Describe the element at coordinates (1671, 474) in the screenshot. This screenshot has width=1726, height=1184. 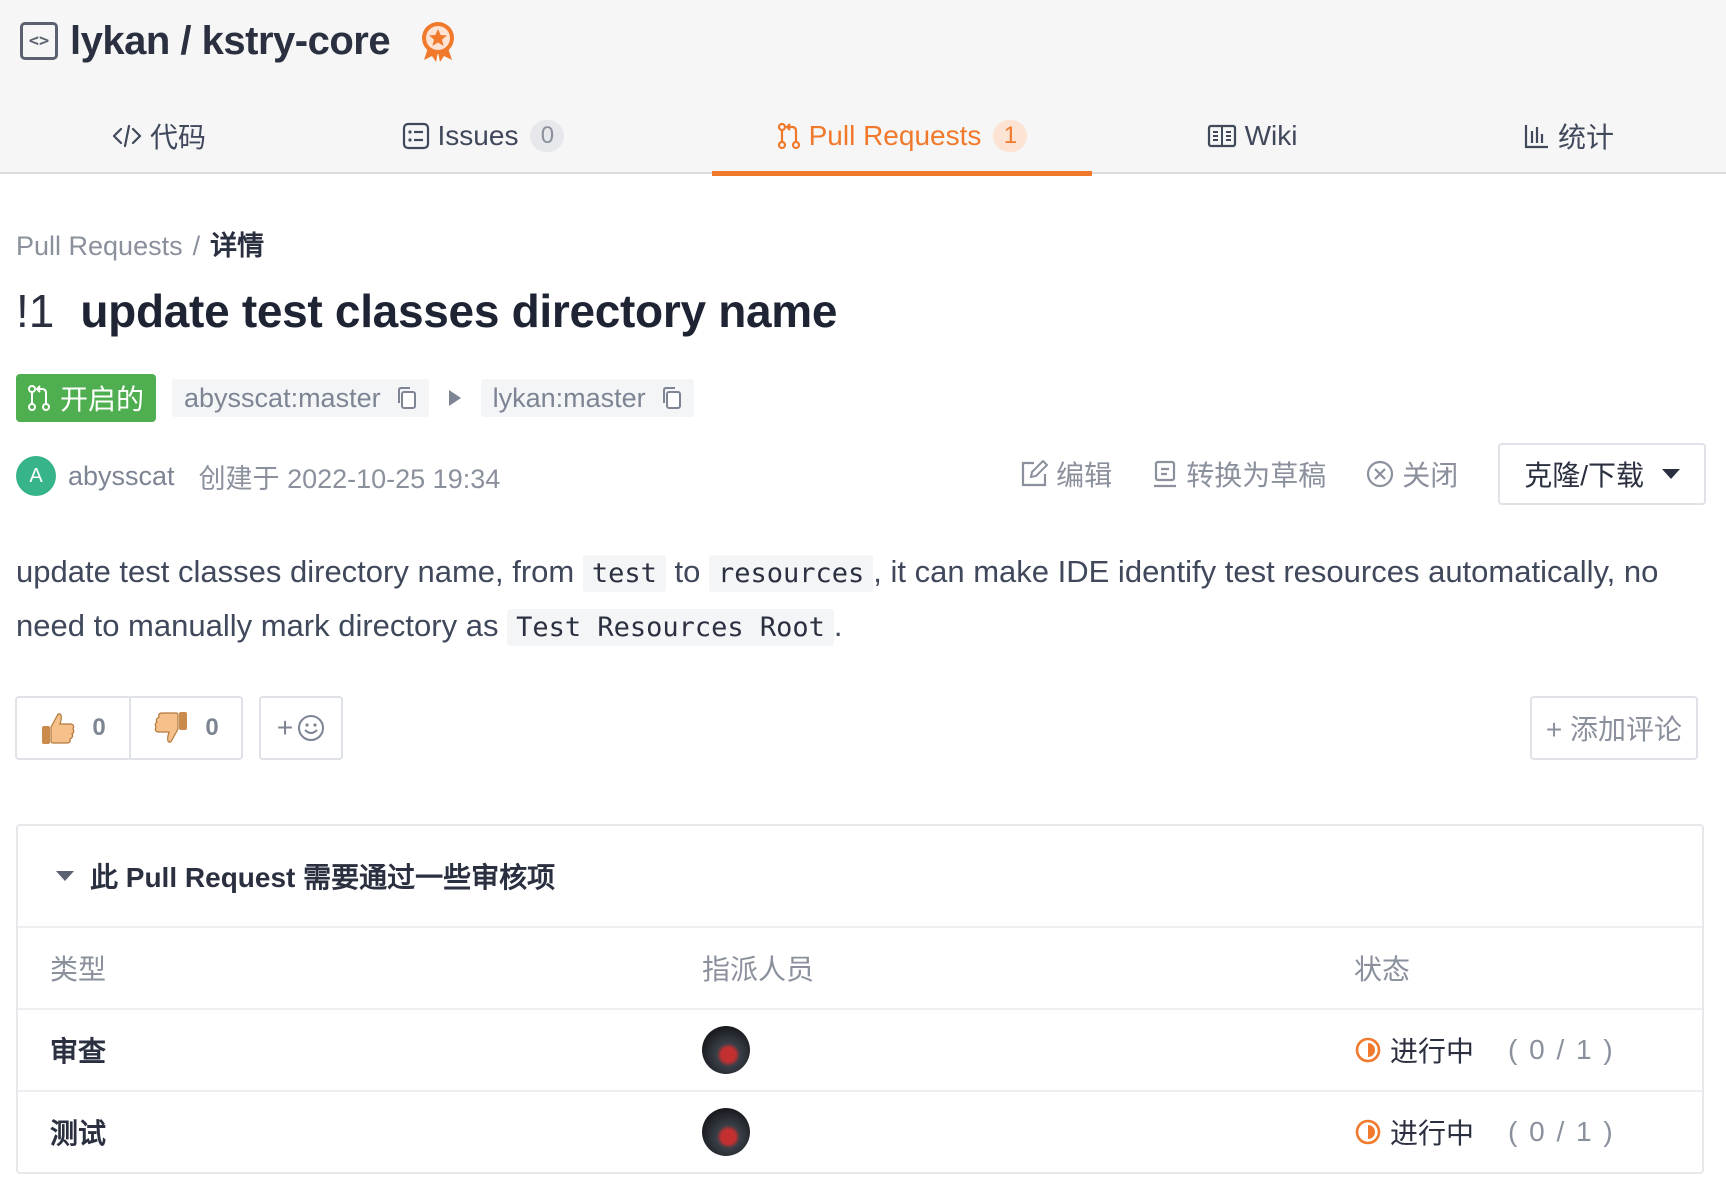
I see `chevron-down-icon` at that location.